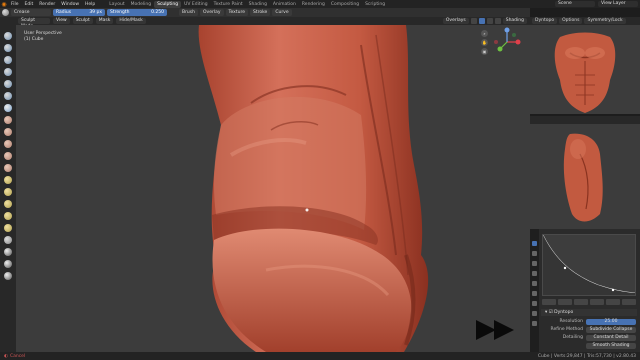  What do you see at coordinates (481, 21) in the screenshot?
I see `solid-shading-icon` at bounding box center [481, 21].